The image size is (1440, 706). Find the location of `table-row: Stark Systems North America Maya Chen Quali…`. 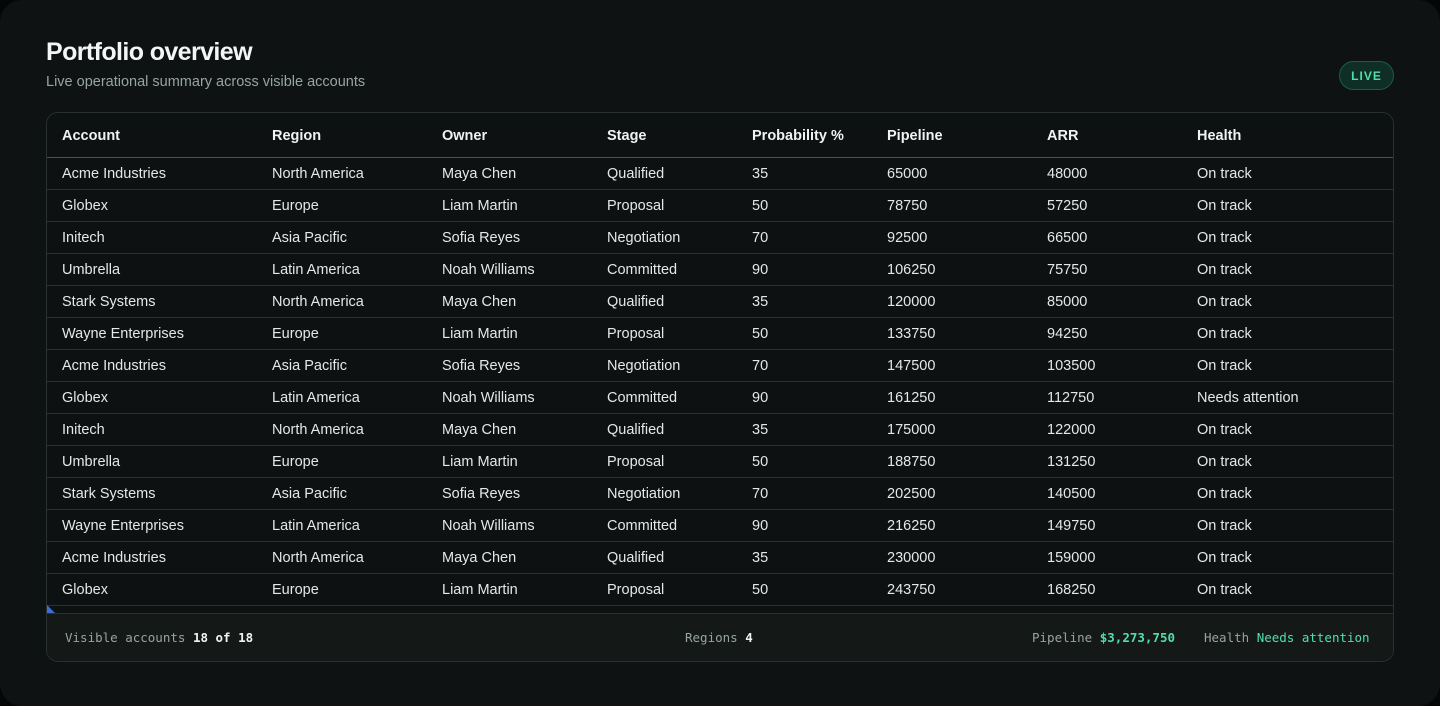

table-row: Stark Systems North America Maya Chen Quali… is located at coordinates (720, 302).